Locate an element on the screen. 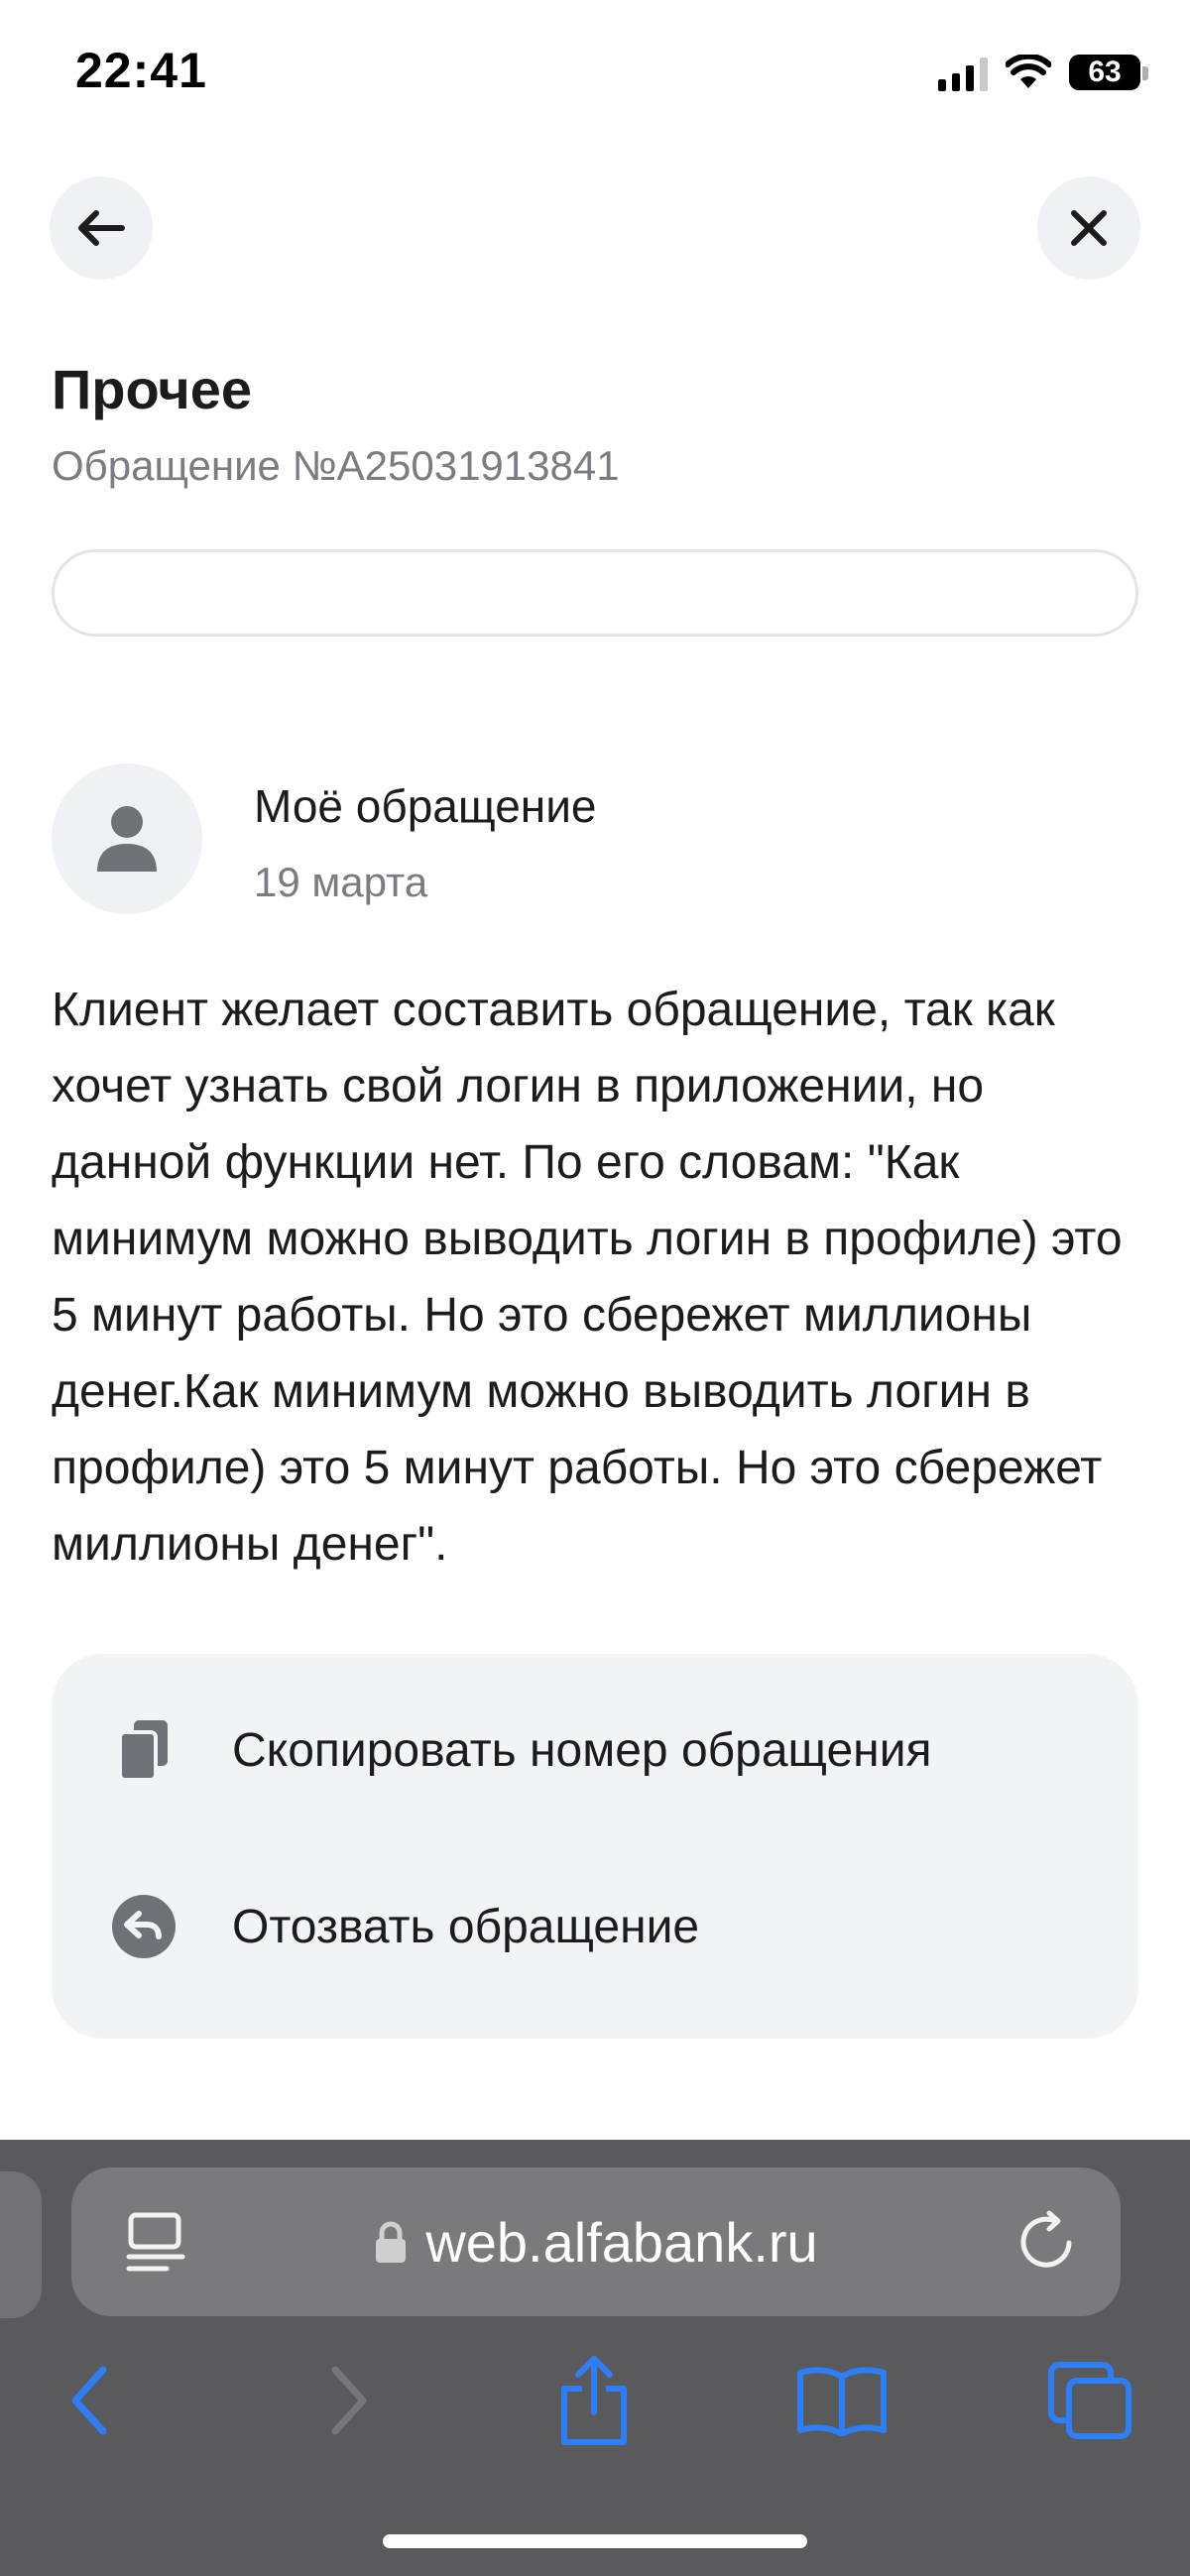 The height and width of the screenshot is (2576, 1190). home-indicator is located at coordinates (595, 2541).